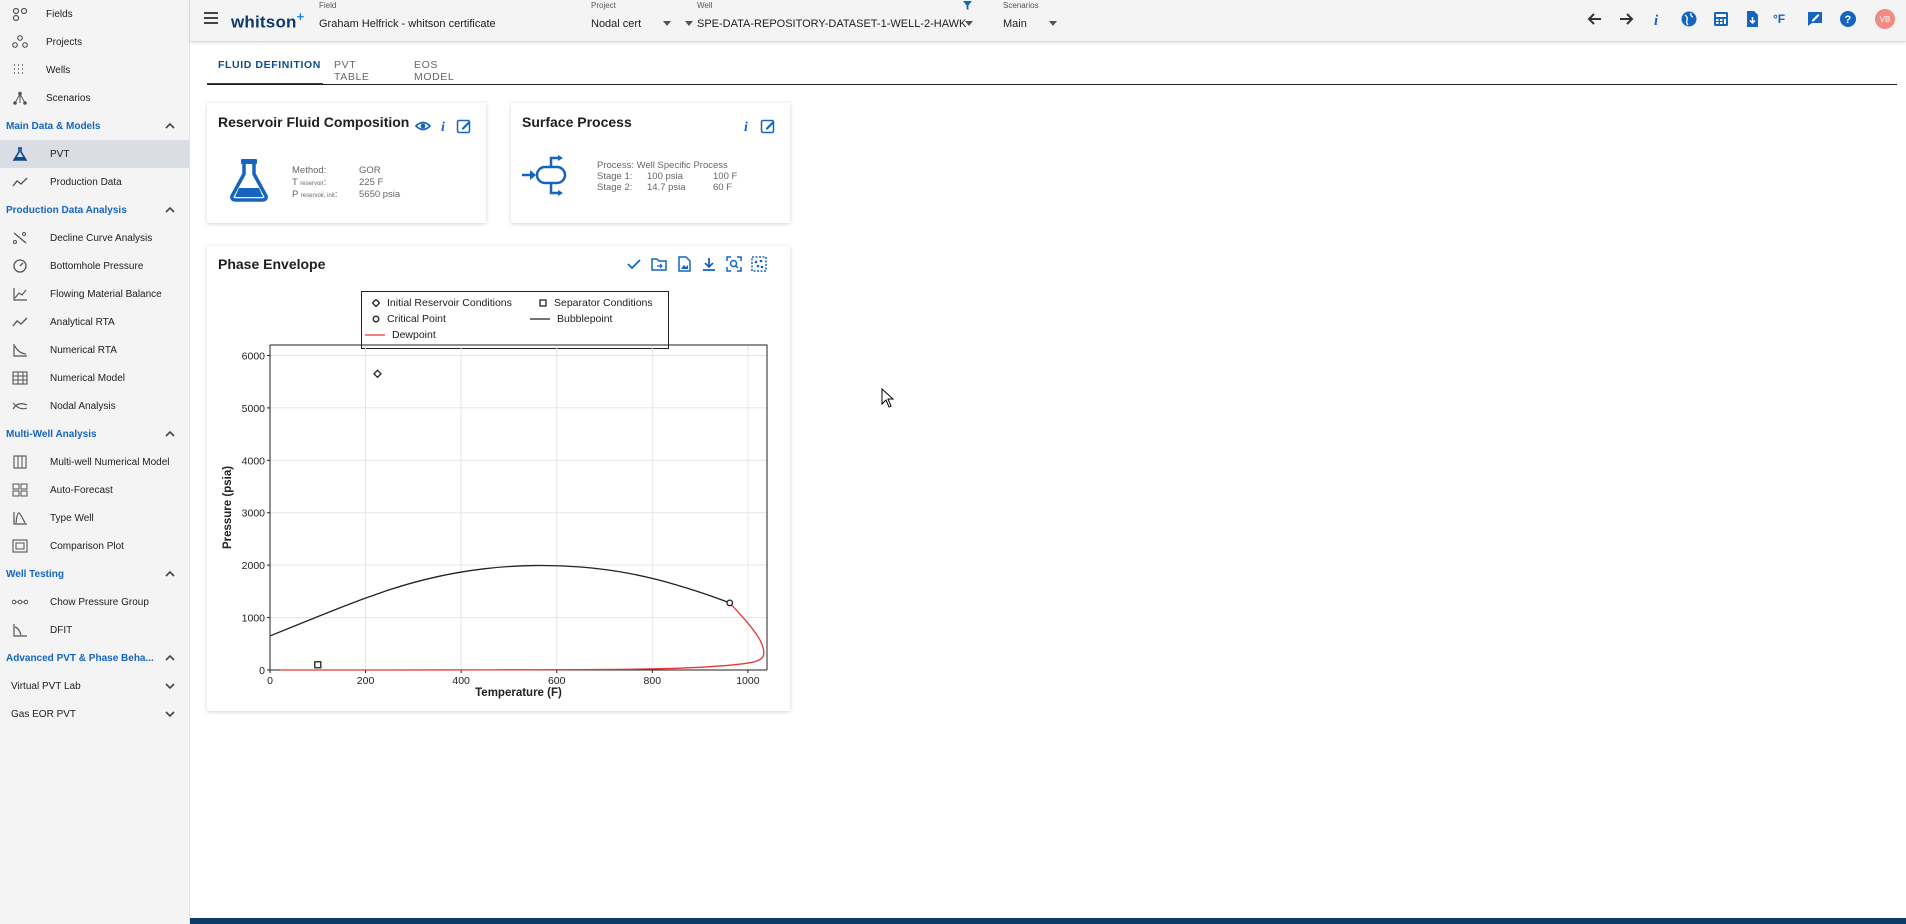 The height and width of the screenshot is (924, 1906). I want to click on sidebar-item-numerical-rta: Numerical RTA, so click(94, 350).